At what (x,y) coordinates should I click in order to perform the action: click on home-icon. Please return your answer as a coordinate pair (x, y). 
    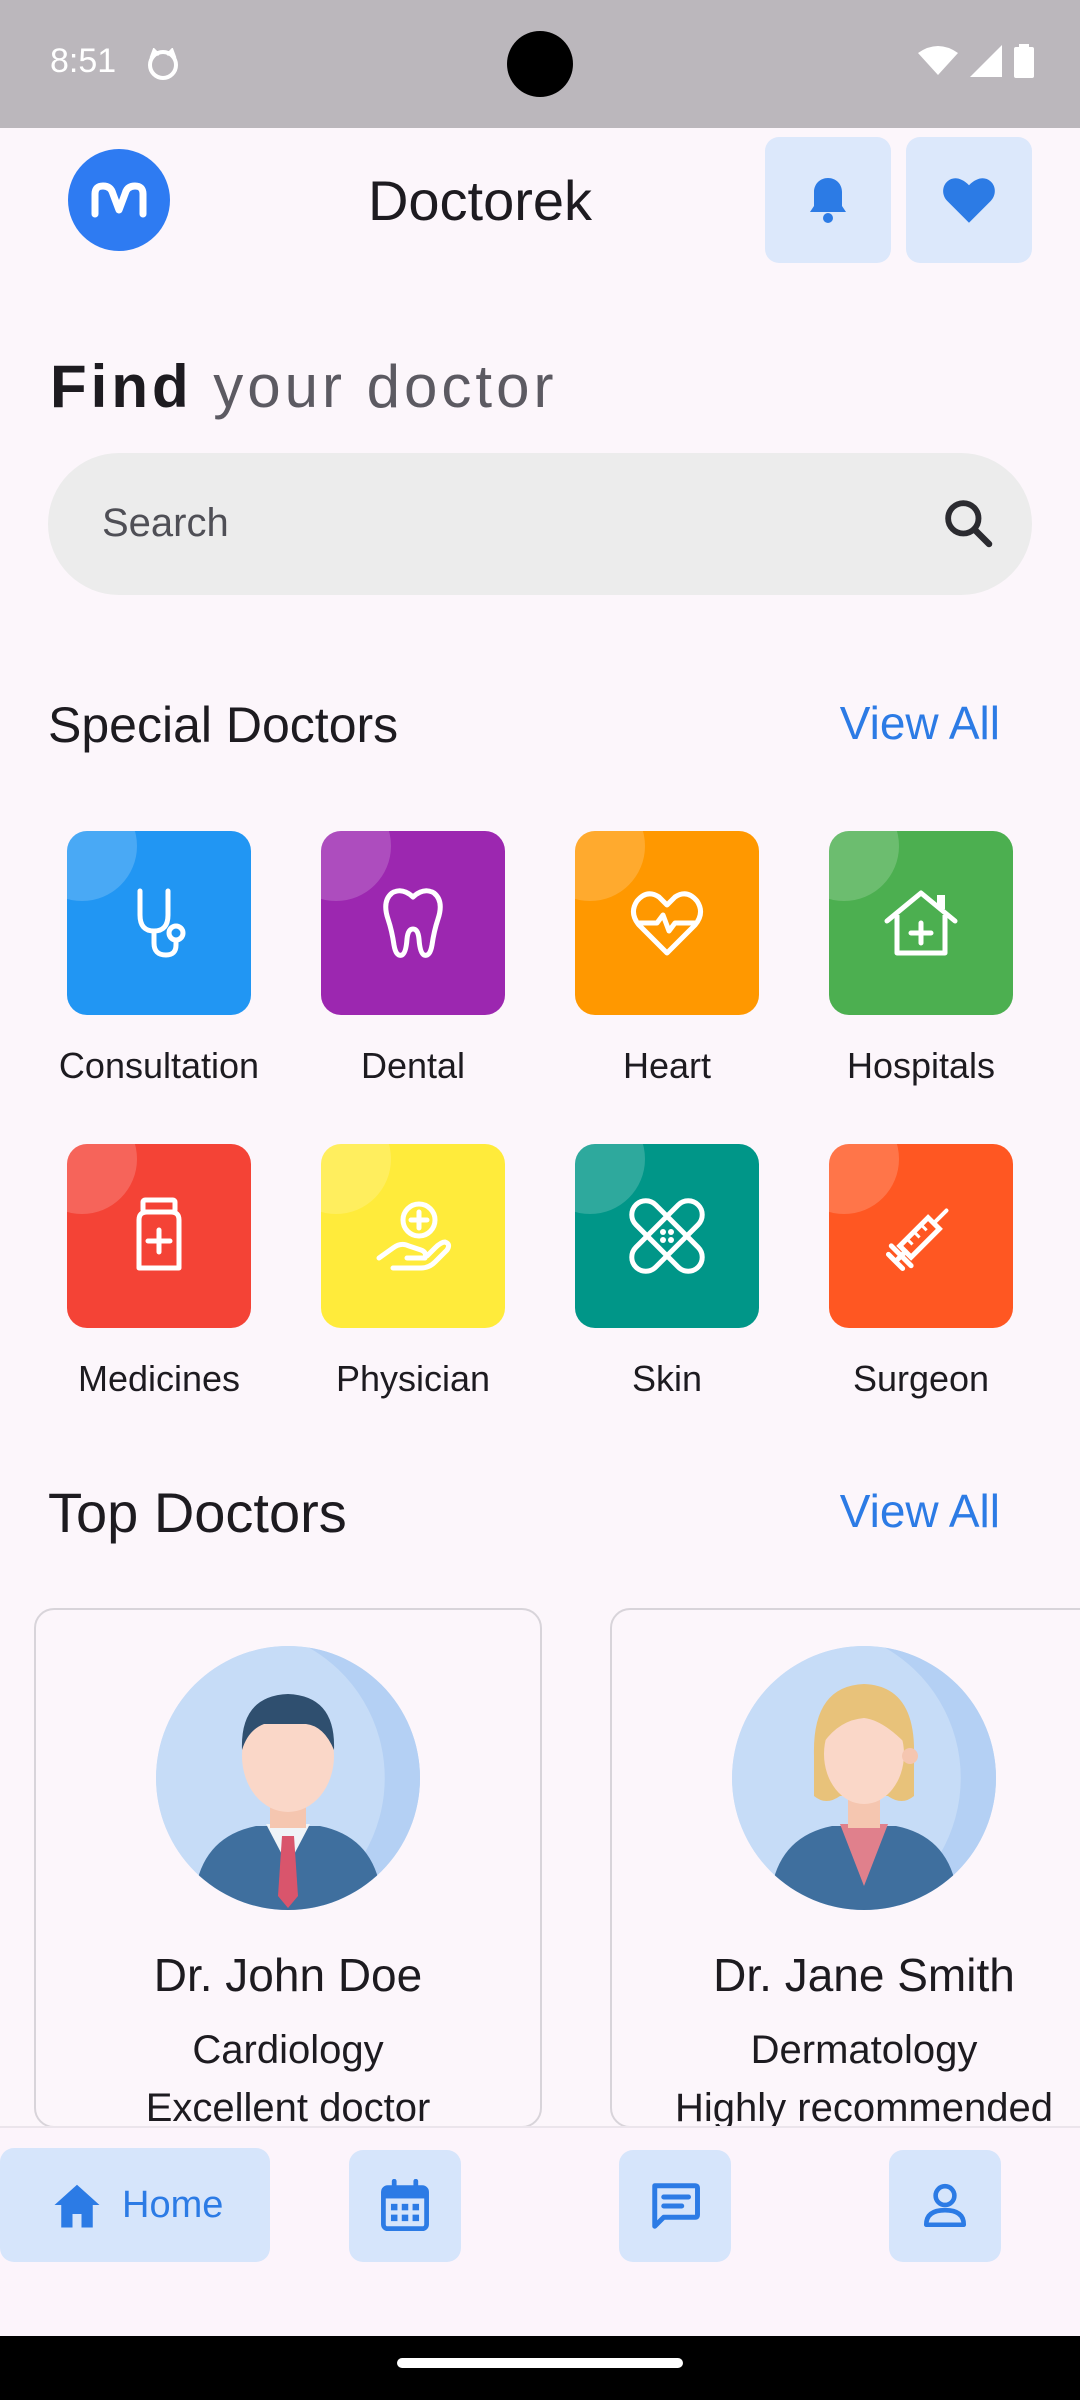
    Looking at the image, I should click on (77, 2206).